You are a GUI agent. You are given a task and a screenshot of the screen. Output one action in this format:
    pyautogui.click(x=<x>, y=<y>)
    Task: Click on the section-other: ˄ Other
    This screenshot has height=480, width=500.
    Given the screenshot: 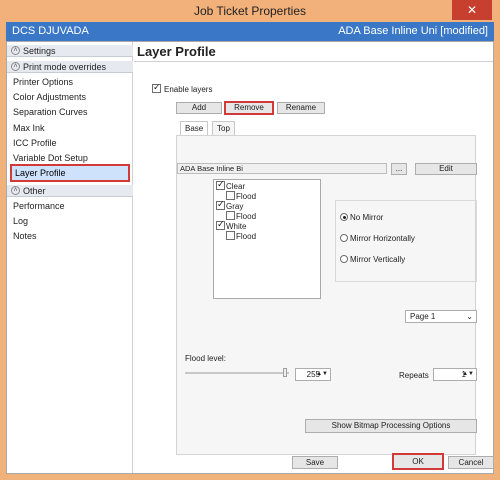 What is the action you would take?
    pyautogui.click(x=70, y=191)
    